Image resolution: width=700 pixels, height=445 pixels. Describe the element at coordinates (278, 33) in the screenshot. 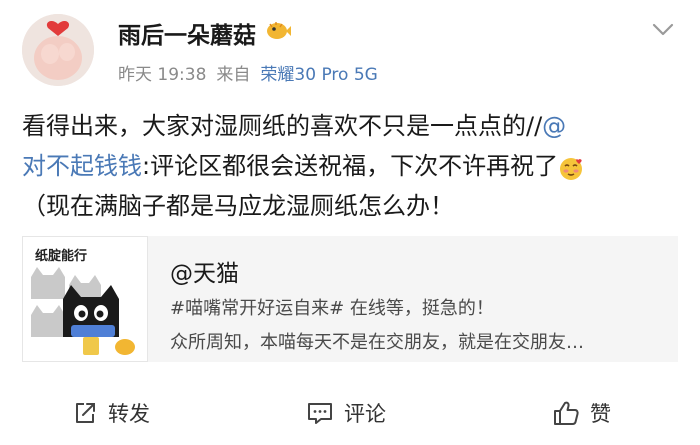

I see `pufferfish-icon` at that location.